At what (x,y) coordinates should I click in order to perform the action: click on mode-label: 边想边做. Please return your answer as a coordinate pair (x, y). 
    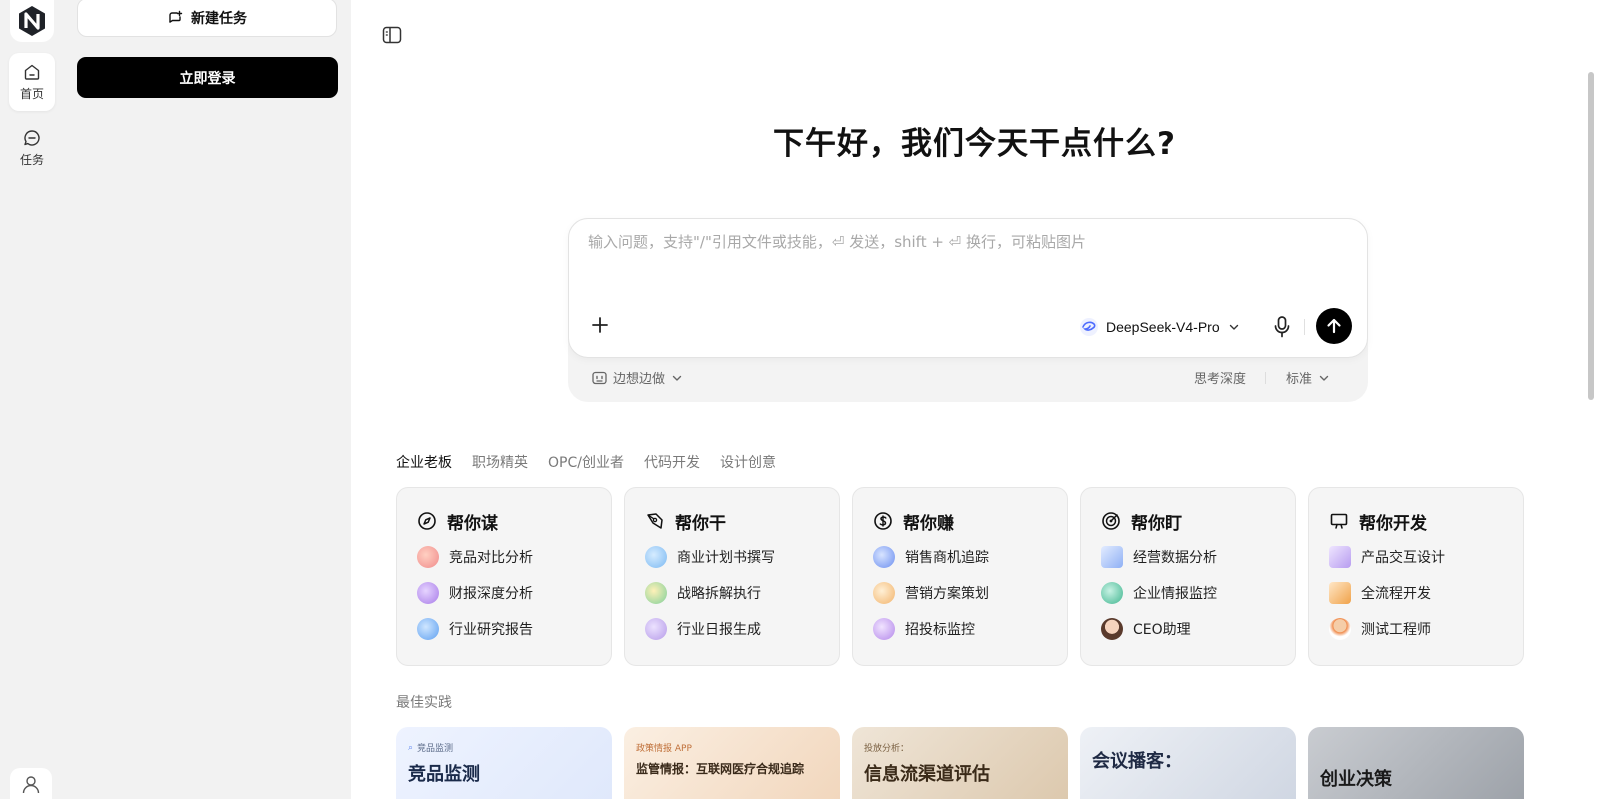
    Looking at the image, I should click on (639, 379).